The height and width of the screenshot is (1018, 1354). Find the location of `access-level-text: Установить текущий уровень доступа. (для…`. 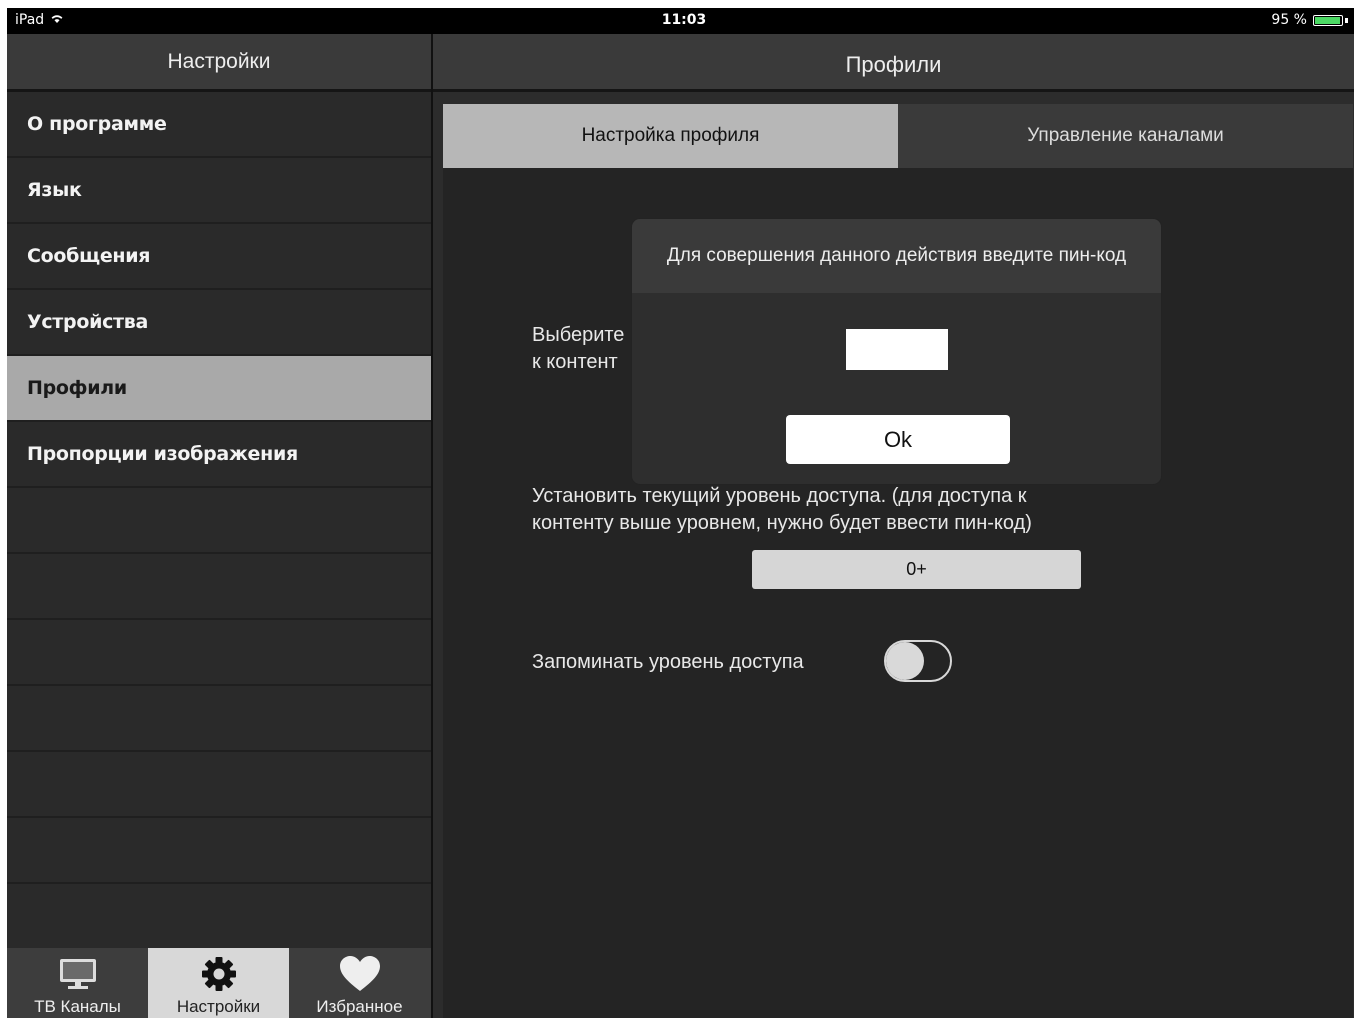

access-level-text: Установить текущий уровень доступа. (для… is located at coordinates (782, 510).